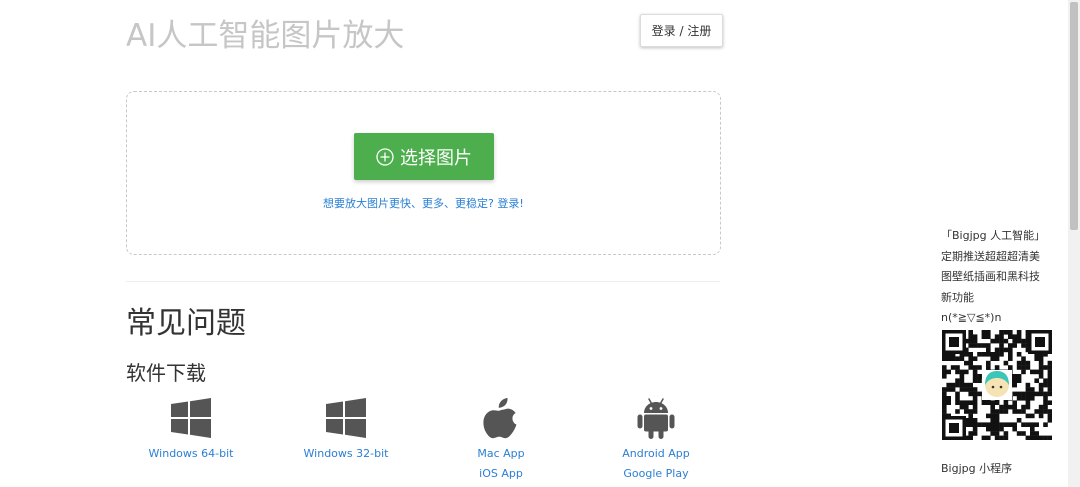  I want to click on qr-center-avatar, so click(997, 385).